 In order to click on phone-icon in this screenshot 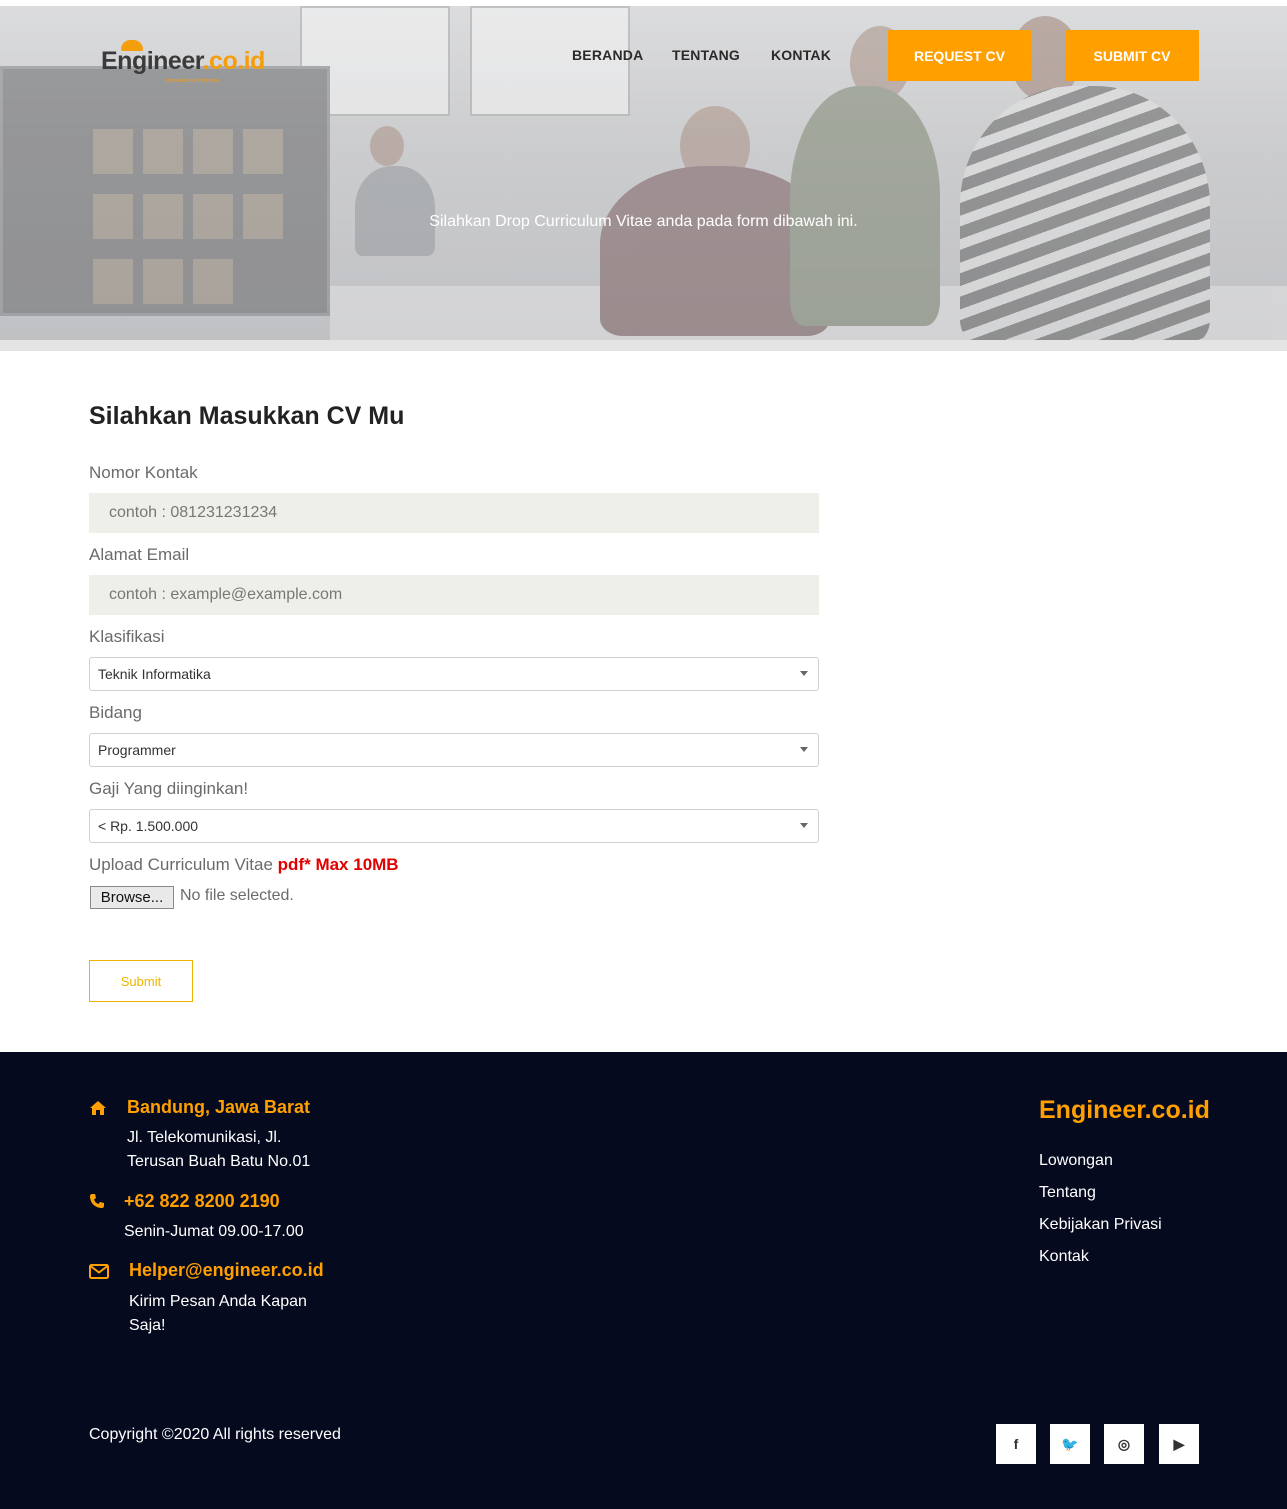, I will do `click(97, 1201)`.